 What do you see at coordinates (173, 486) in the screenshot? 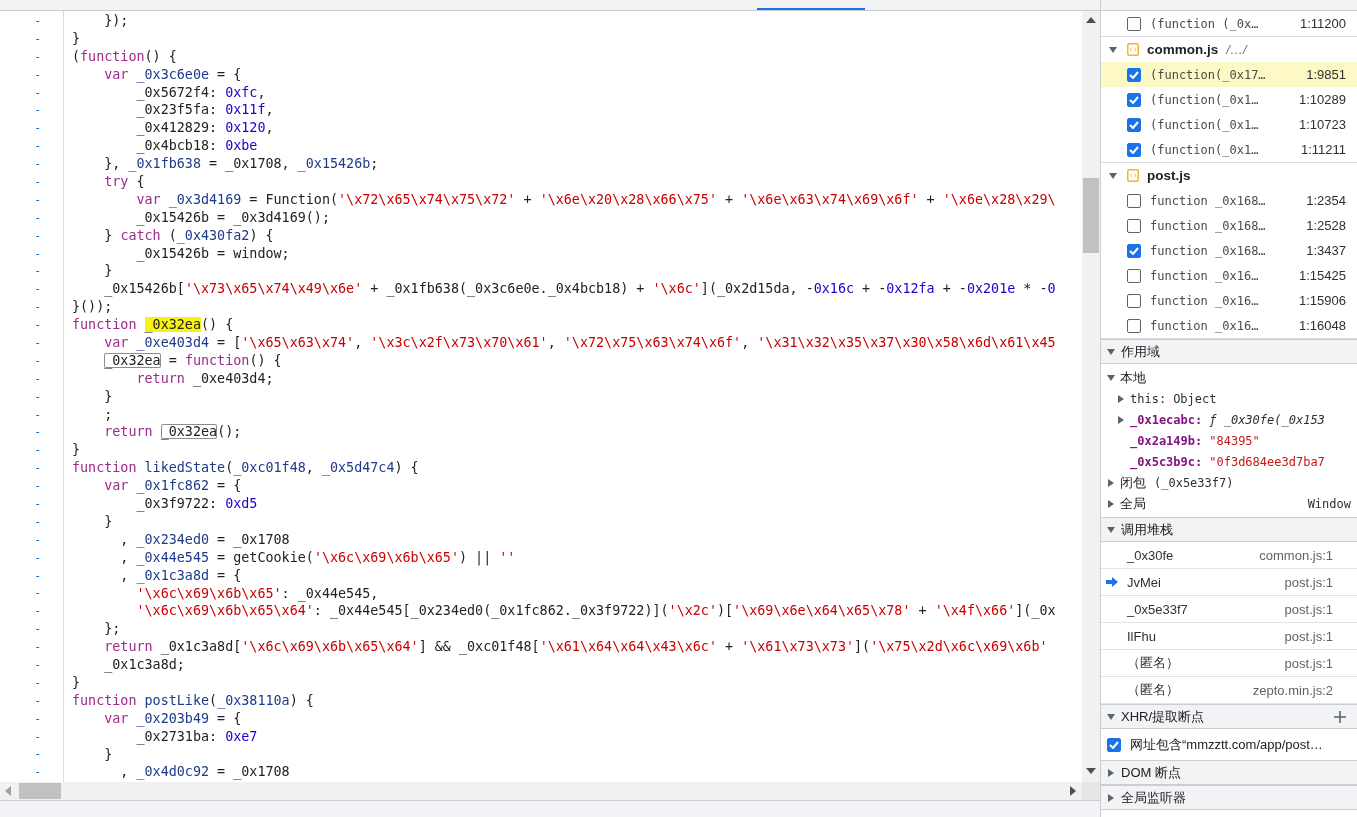
I see `code-line: var _0x1fc862 = {` at bounding box center [173, 486].